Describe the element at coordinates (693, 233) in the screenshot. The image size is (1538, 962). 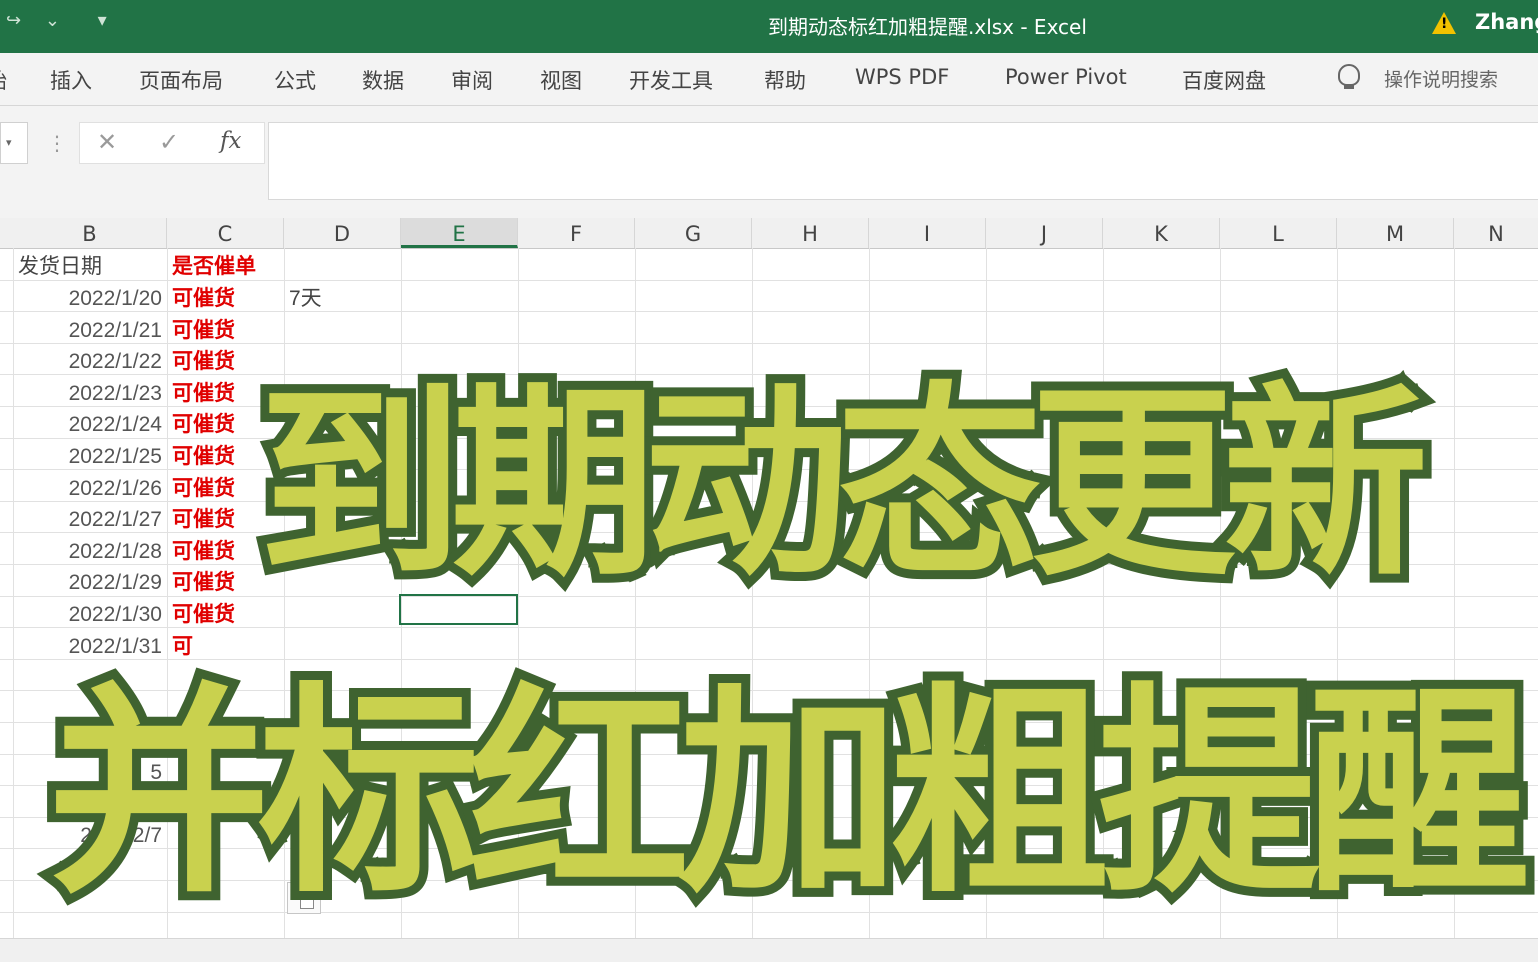
I see `column-header-g: G` at that location.